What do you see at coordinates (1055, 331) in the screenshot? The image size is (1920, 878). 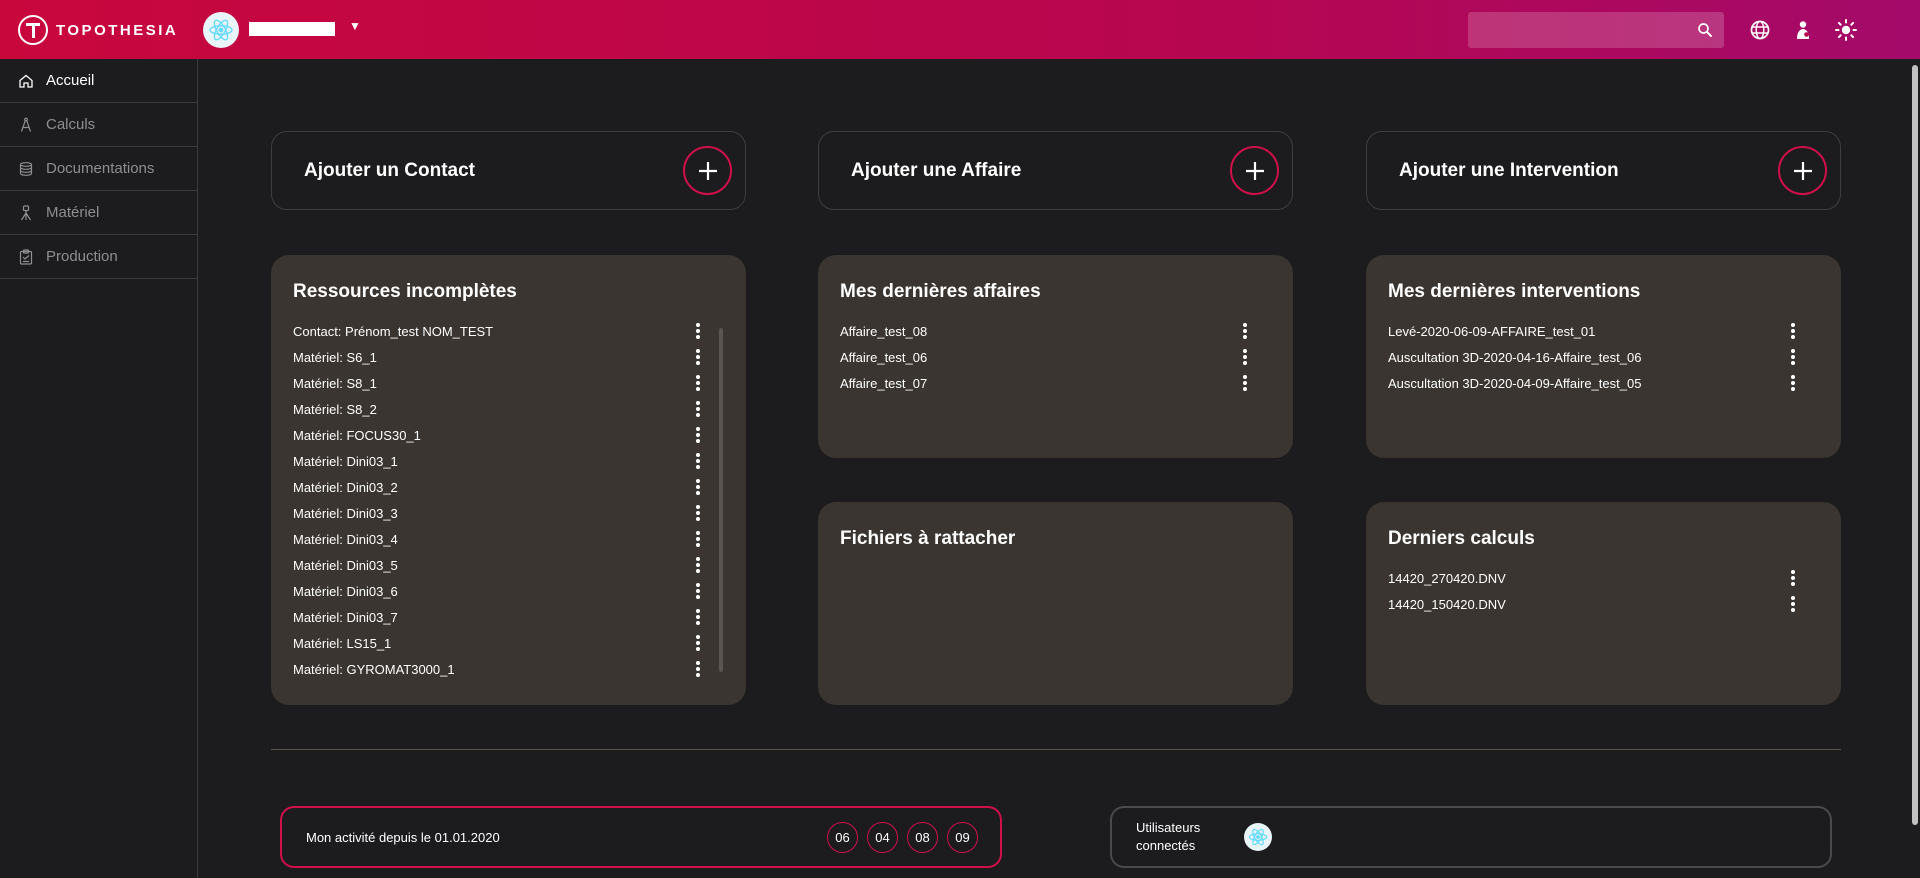 I see `list-item: Affaire_test_08` at bounding box center [1055, 331].